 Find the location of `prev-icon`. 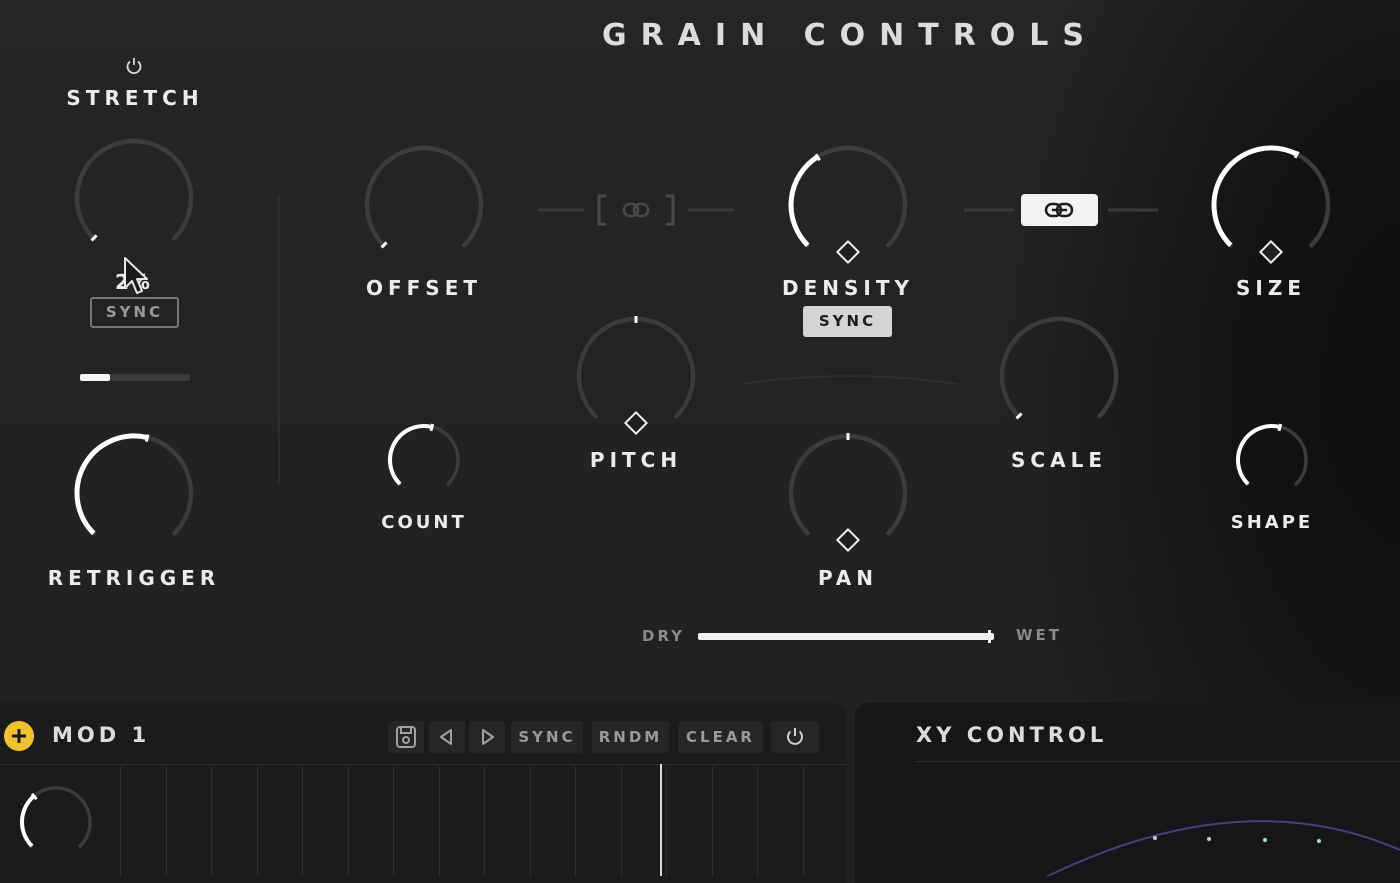

prev-icon is located at coordinates (446, 737).